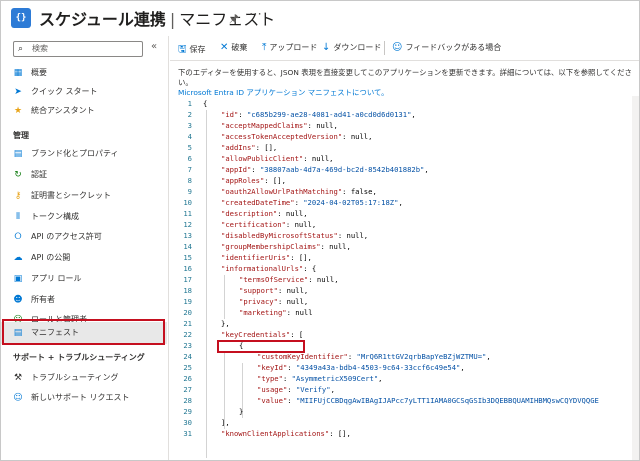 This screenshot has height=461, width=640. What do you see at coordinates (56, 278) in the screenshot?
I see `sidebar-item-label: アプリ ロール` at bounding box center [56, 278].